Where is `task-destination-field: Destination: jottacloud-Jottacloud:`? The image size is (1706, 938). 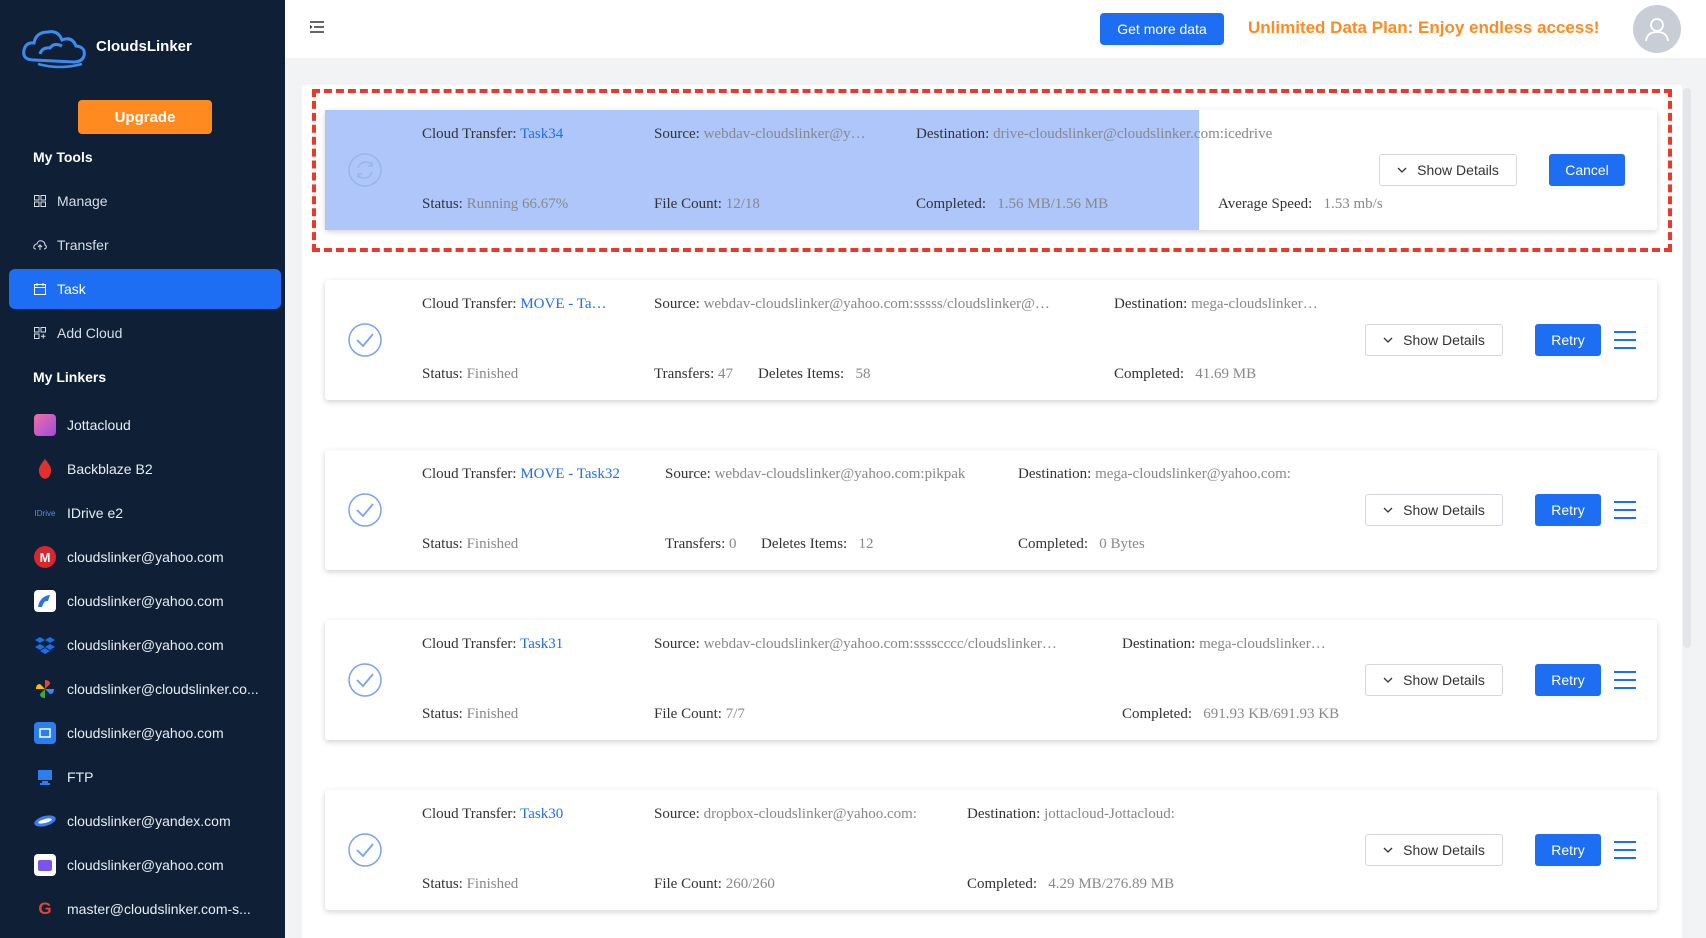
task-destination-field: Destination: jottacloud-Jottacloud: is located at coordinates (1071, 814).